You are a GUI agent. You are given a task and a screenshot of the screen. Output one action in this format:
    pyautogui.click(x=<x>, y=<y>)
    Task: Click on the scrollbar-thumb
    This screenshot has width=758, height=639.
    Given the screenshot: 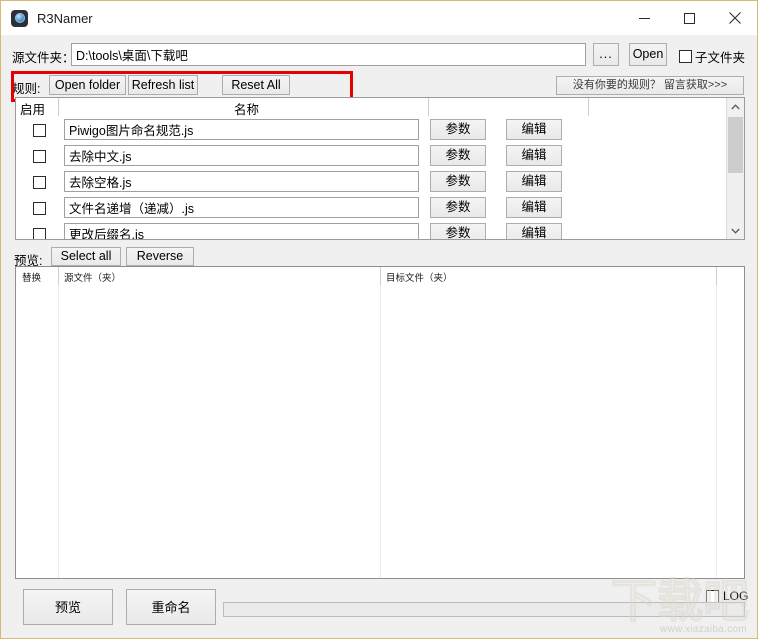 What is the action you would take?
    pyautogui.click(x=735, y=145)
    